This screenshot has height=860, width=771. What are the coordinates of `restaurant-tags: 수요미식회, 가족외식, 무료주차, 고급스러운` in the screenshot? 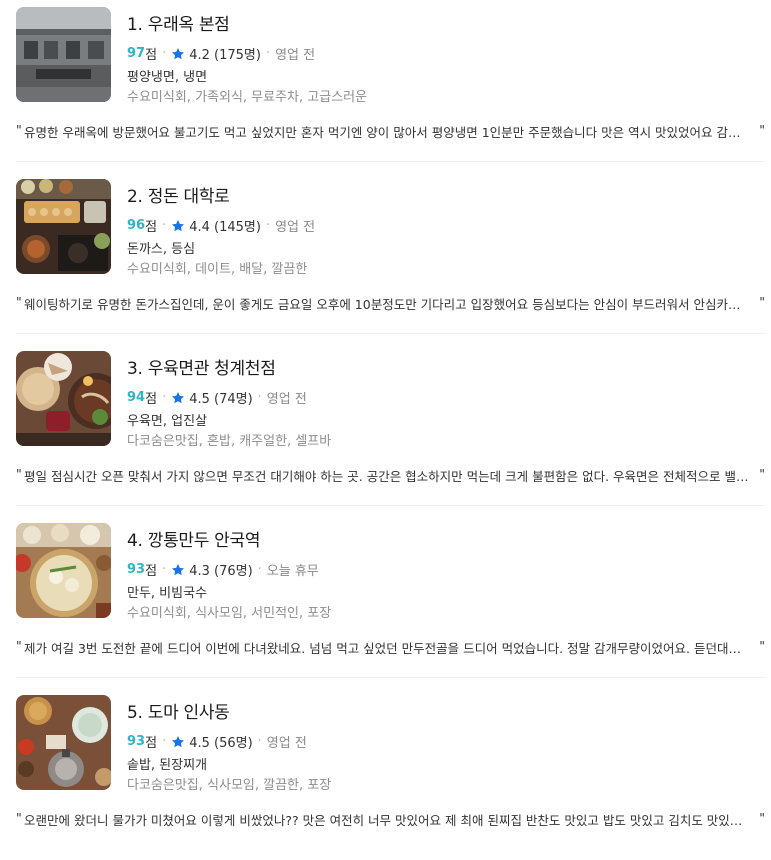 It's located at (247, 97).